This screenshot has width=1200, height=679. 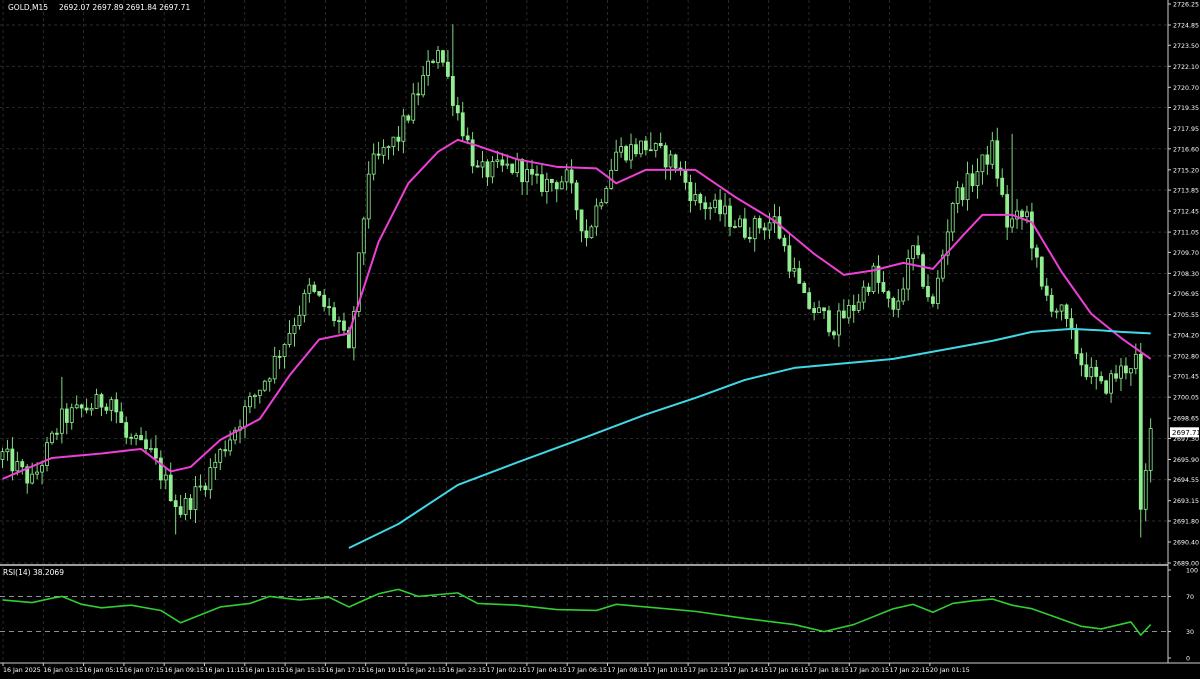 What do you see at coordinates (789, 670) in the screenshot?
I see `time-tick-label: 17 Jan 16:15` at bounding box center [789, 670].